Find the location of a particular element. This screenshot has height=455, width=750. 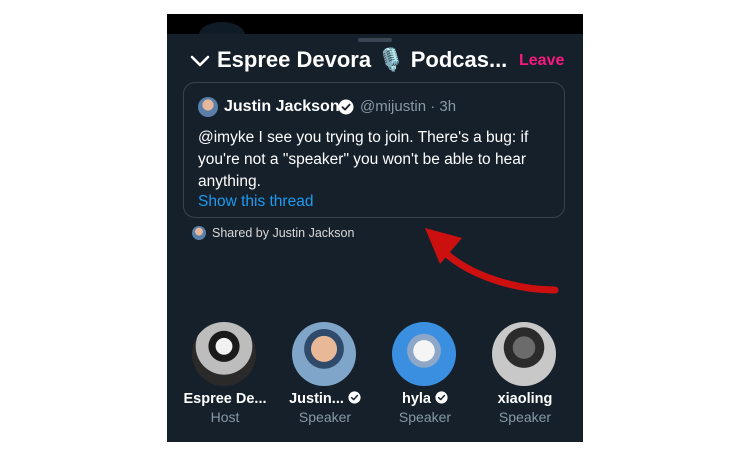

speaker-name-row: hyla is located at coordinates (425, 399).